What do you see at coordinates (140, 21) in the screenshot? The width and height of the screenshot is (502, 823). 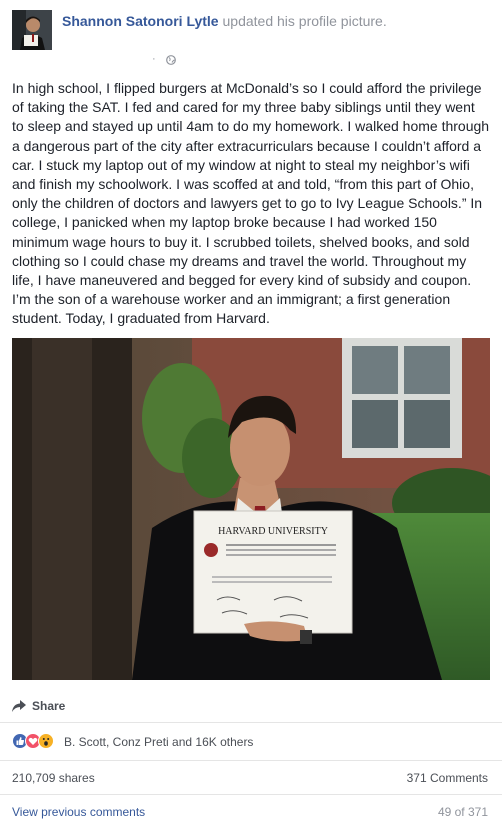 I see `author-name-link: Shannon Satonori Lytle` at bounding box center [140, 21].